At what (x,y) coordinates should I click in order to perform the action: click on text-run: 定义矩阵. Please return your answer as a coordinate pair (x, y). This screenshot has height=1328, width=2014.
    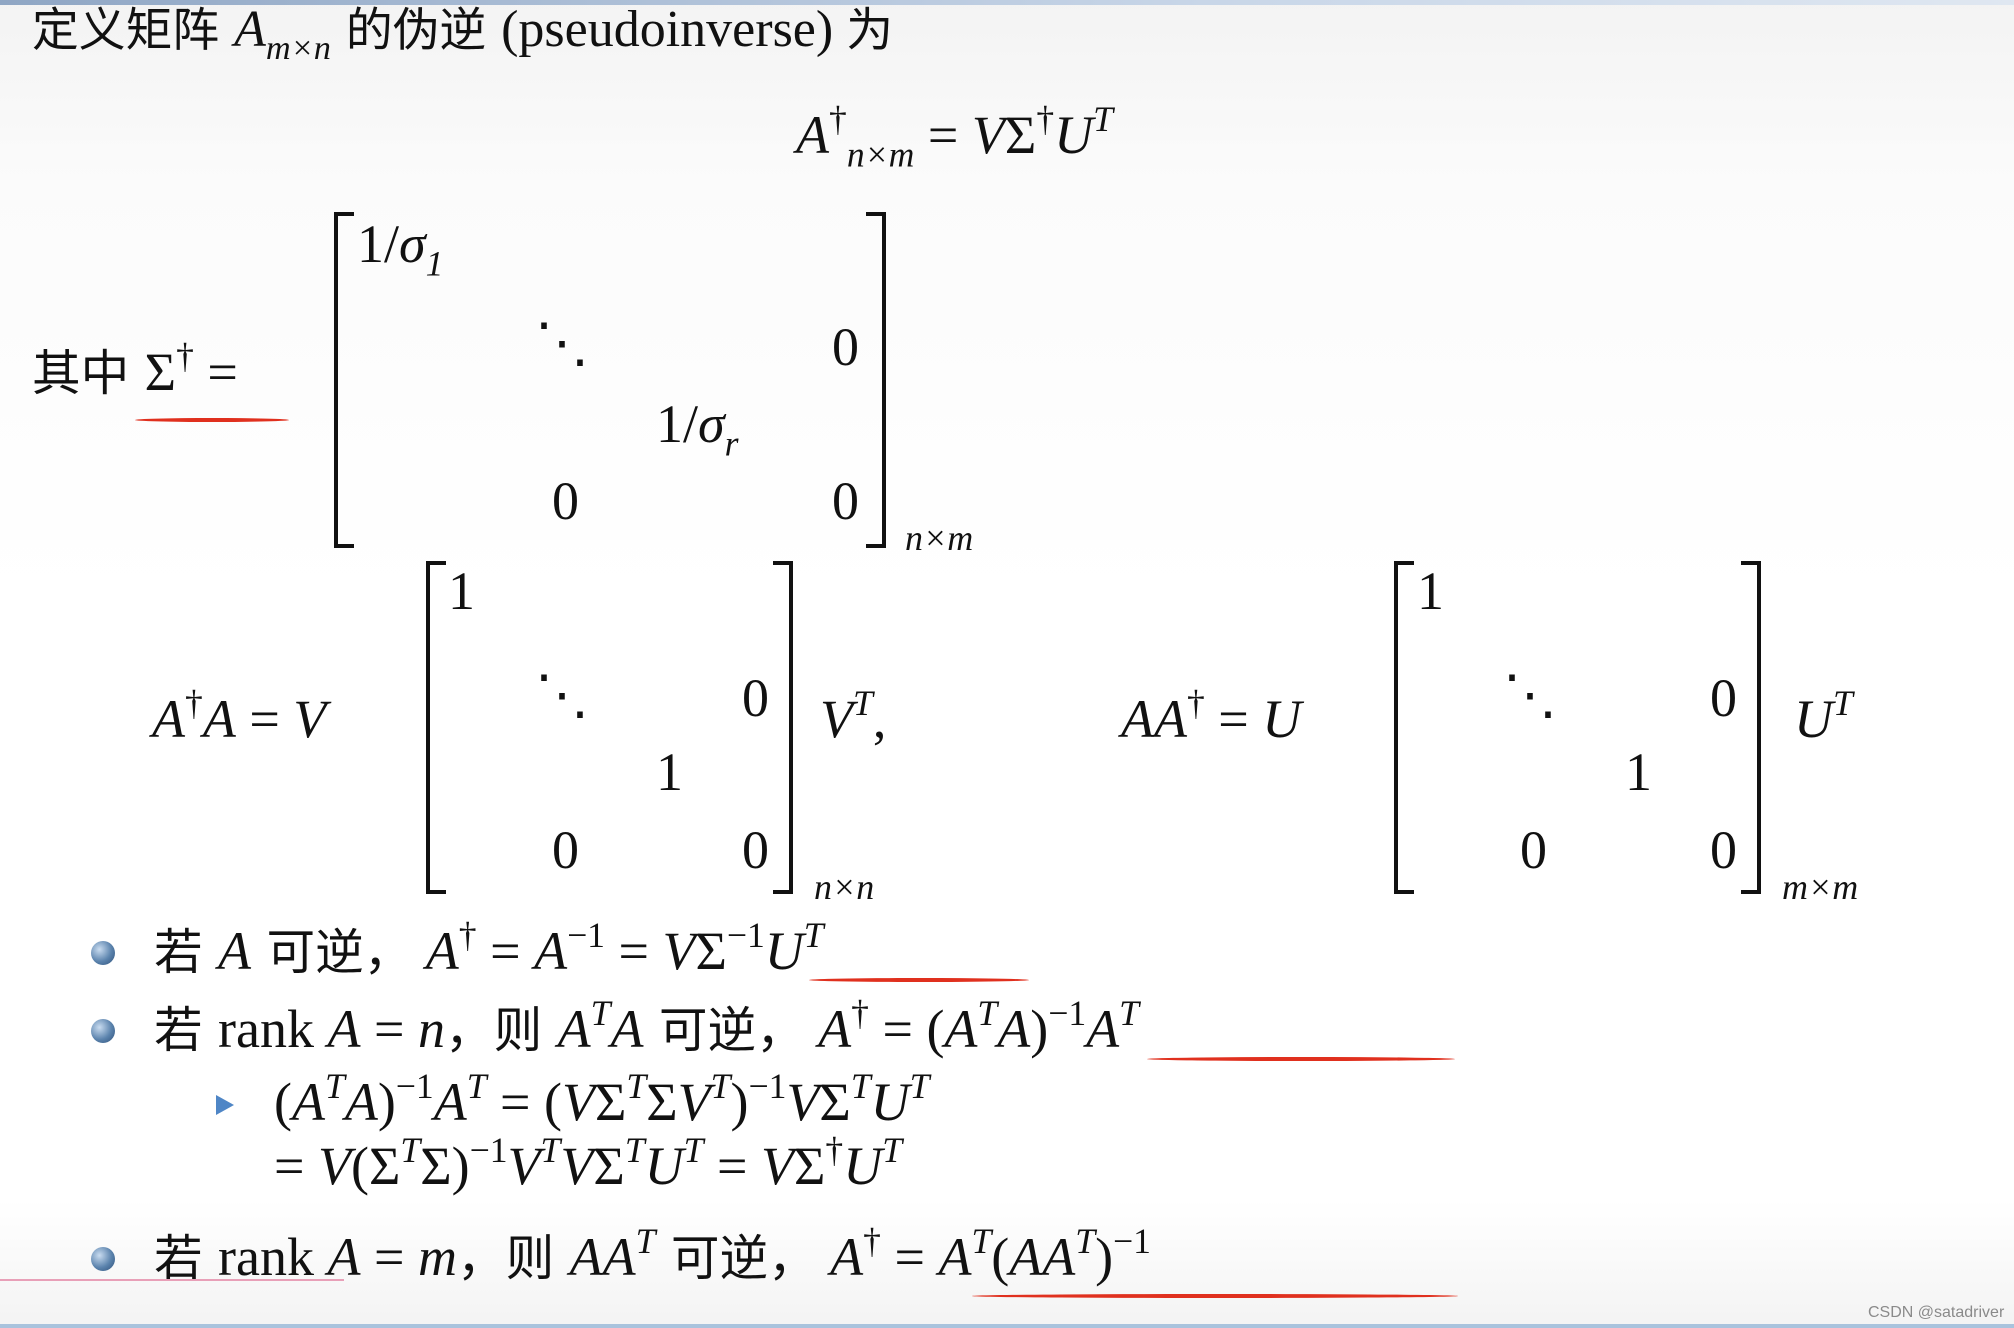
    Looking at the image, I should click on (133, 31).